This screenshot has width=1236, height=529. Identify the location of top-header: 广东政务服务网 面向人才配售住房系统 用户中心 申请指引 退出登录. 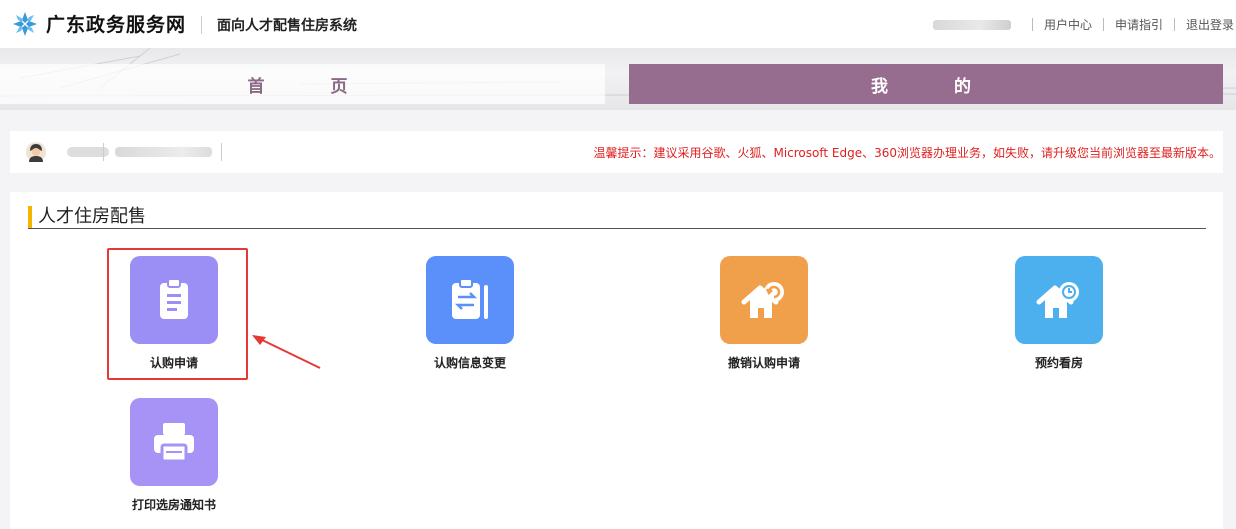
(618, 24).